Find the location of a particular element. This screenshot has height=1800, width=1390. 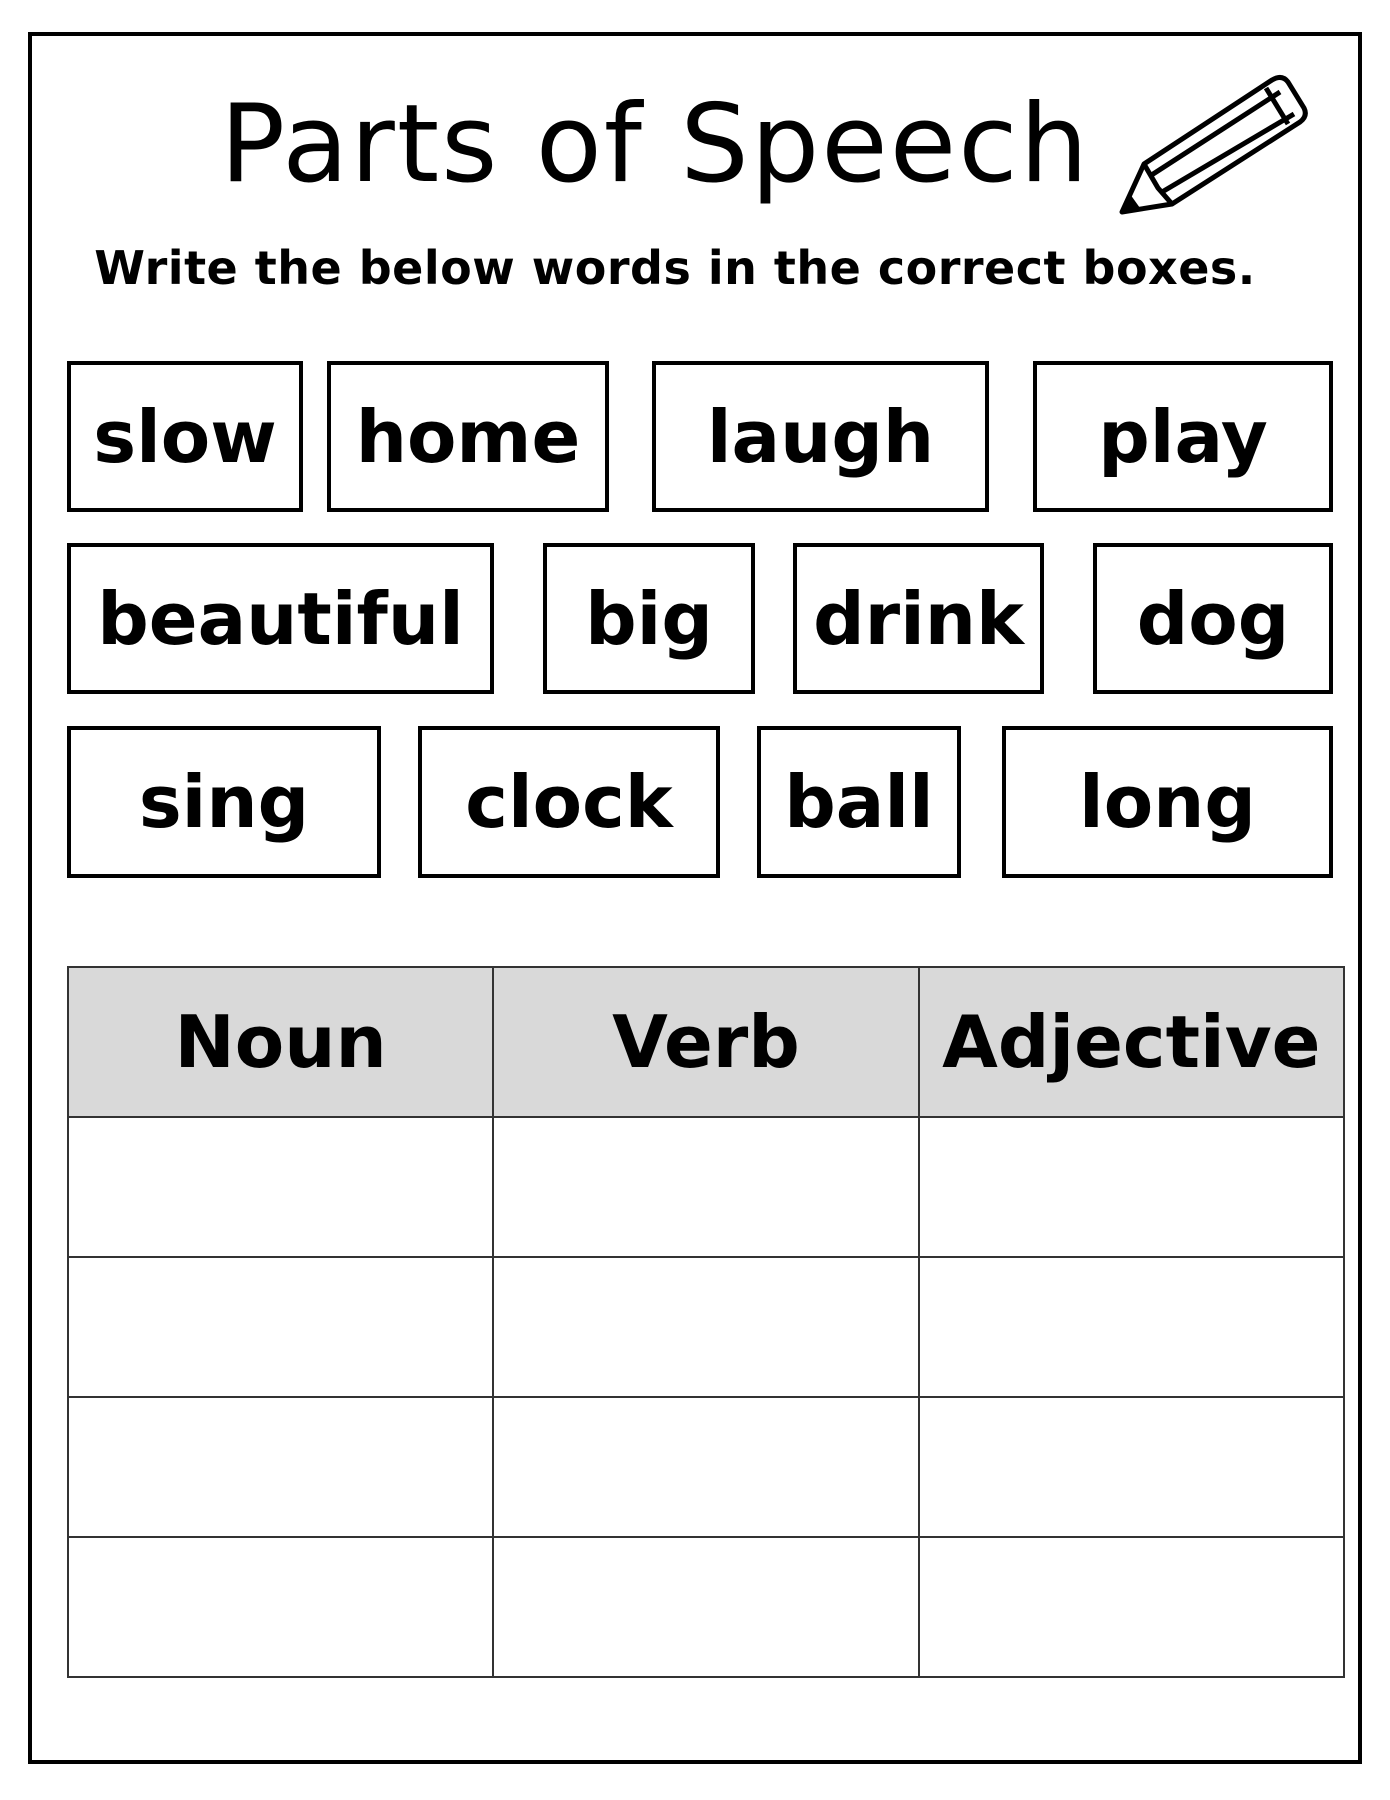

word-label: clock is located at coordinates (569, 802).